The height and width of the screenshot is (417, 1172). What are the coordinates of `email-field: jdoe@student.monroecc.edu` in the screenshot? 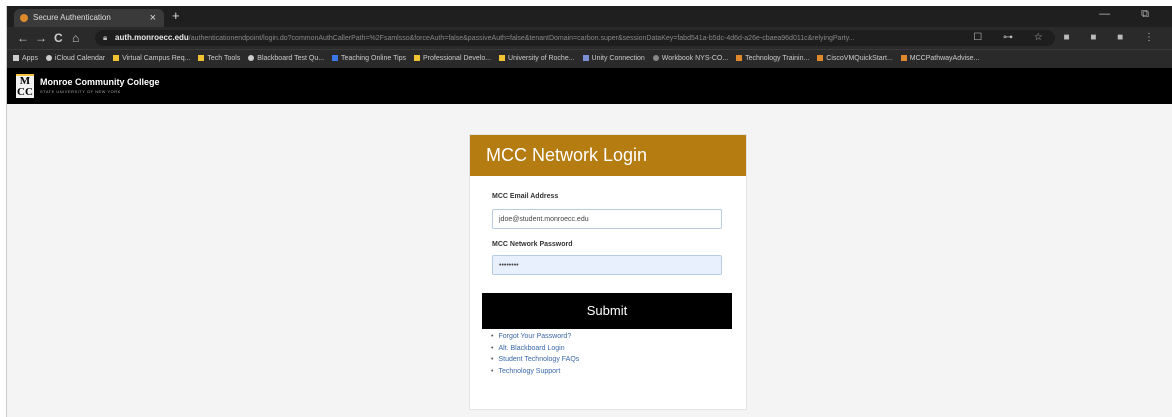 It's located at (607, 219).